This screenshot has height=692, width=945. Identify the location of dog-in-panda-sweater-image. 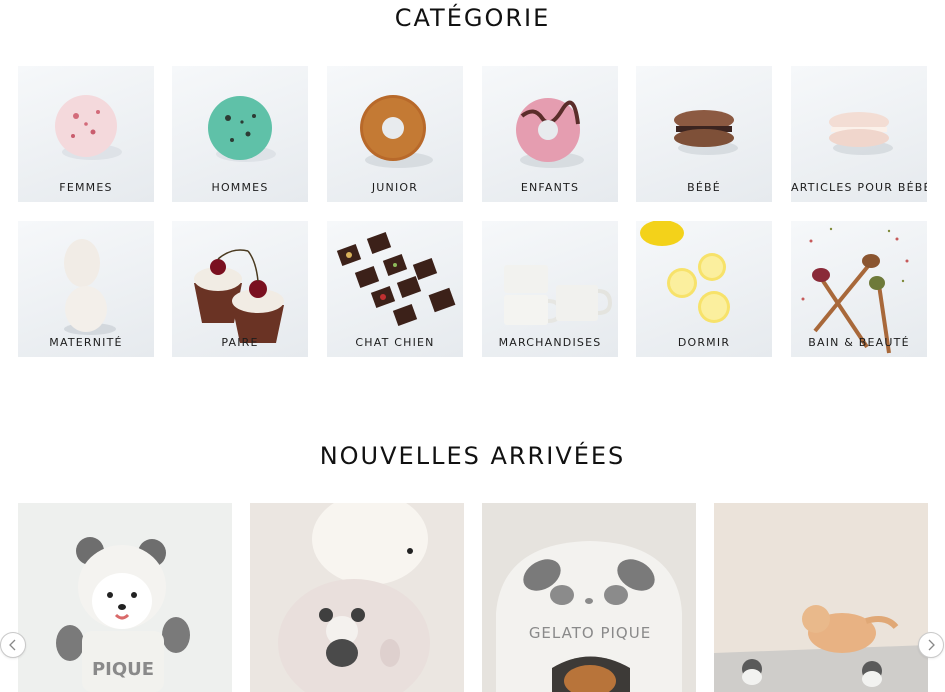
(357, 597).